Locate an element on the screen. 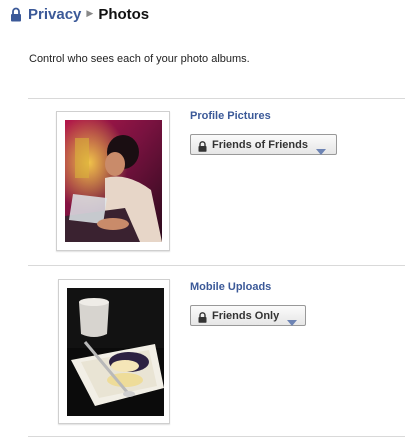 This screenshot has height=438, width=405. privacy-dropdown-profile-pictures: Friends of Friends is located at coordinates (263, 144).